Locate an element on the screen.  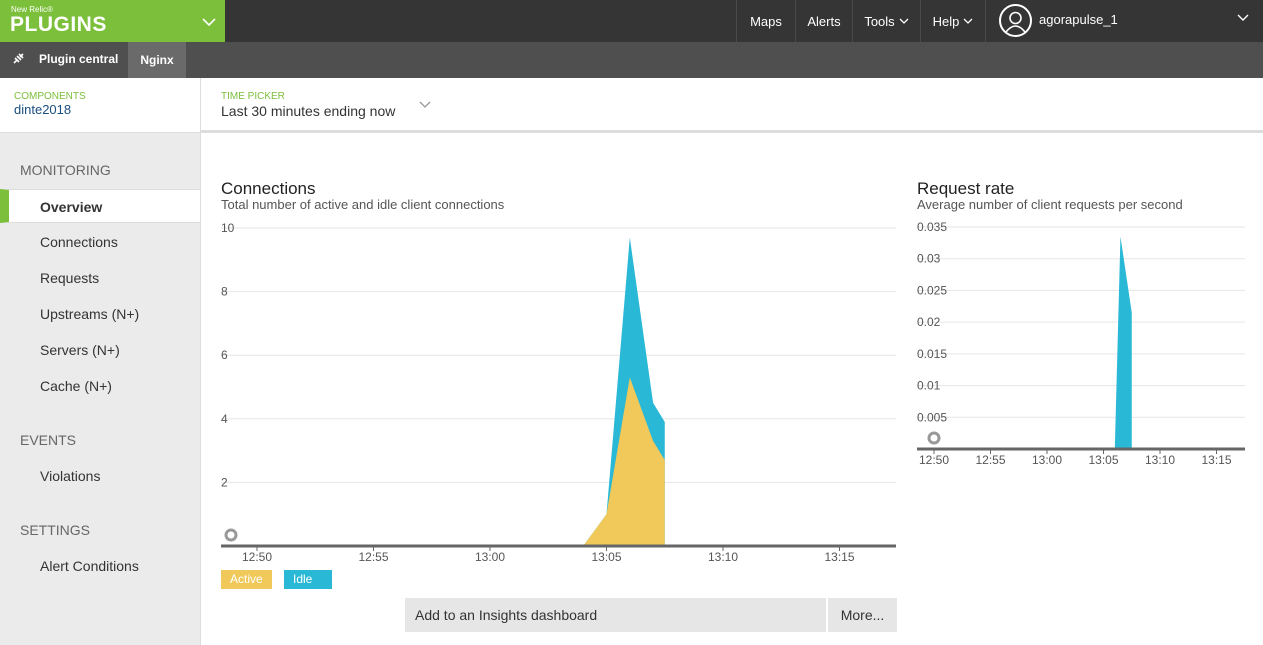
time-picker: TIME PICKER Last 30 minutes ending now is located at coordinates (732, 105).